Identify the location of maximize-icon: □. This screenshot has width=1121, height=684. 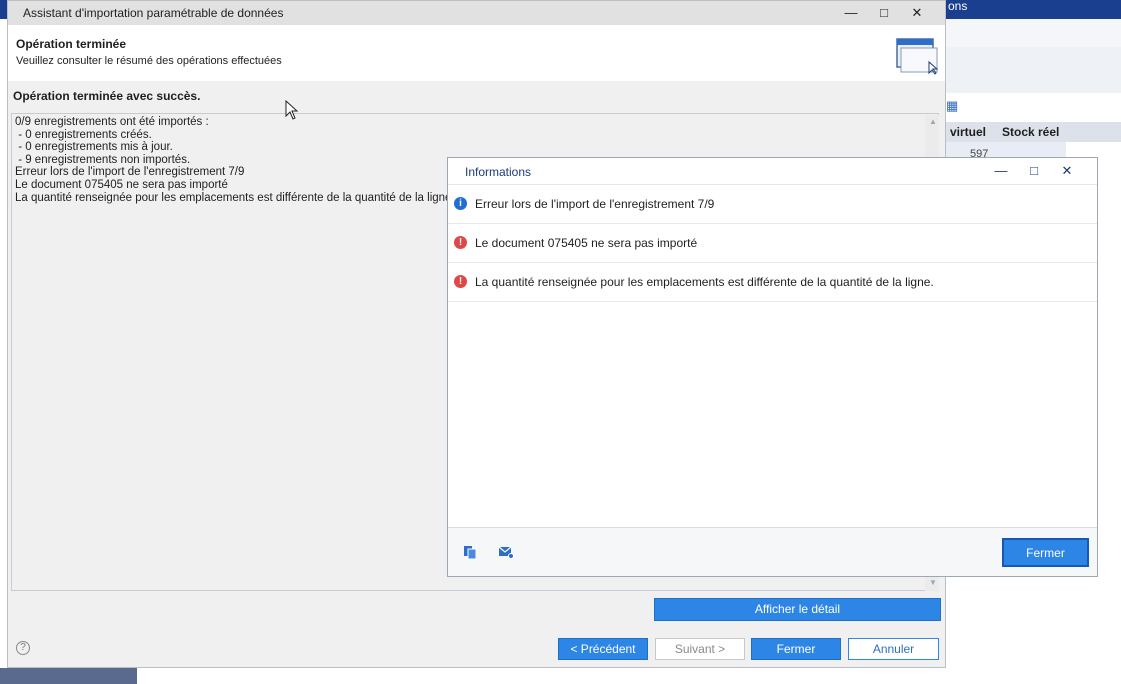
(884, 13).